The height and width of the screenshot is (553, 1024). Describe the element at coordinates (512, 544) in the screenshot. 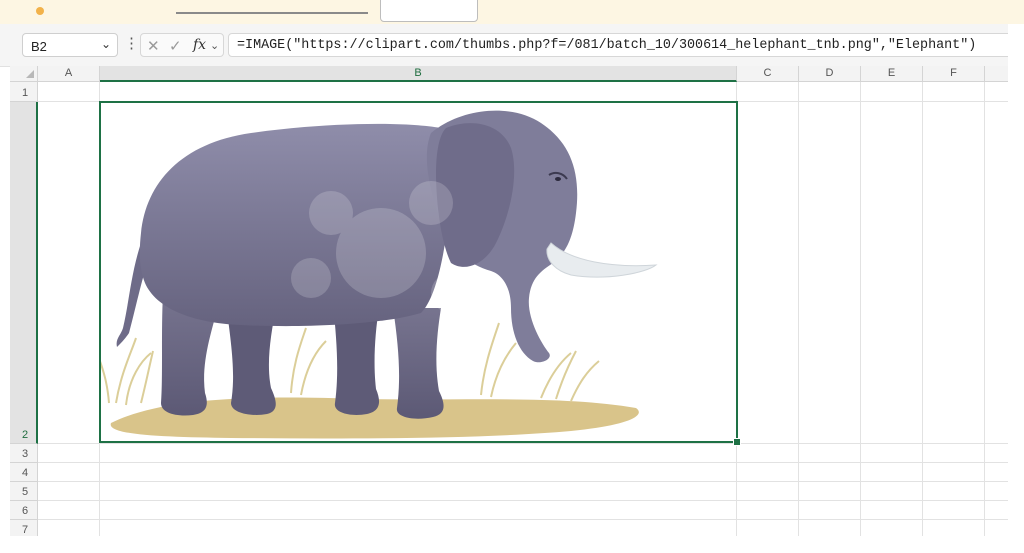

I see `window-bottom` at that location.